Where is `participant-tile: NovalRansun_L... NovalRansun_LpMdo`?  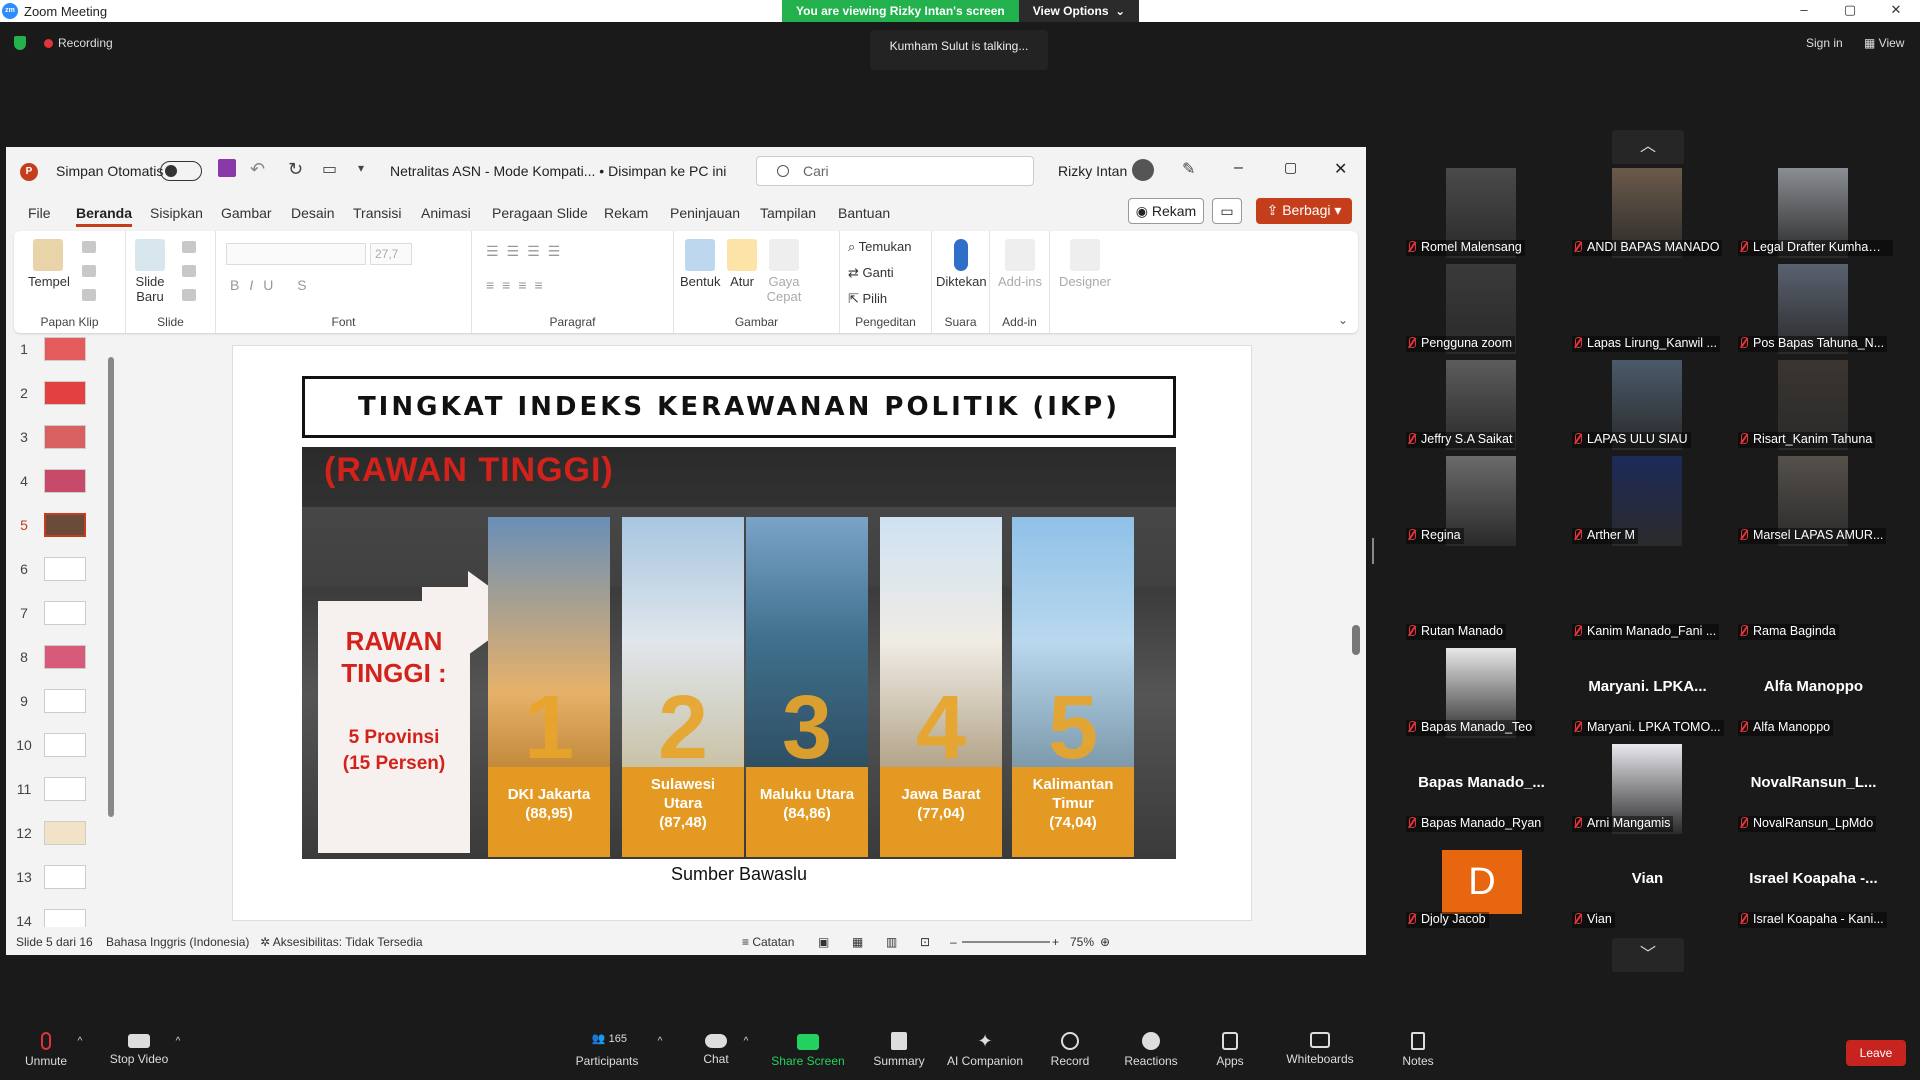
participant-tile: NovalRansun_L... NovalRansun_LpMdo is located at coordinates (1813, 789).